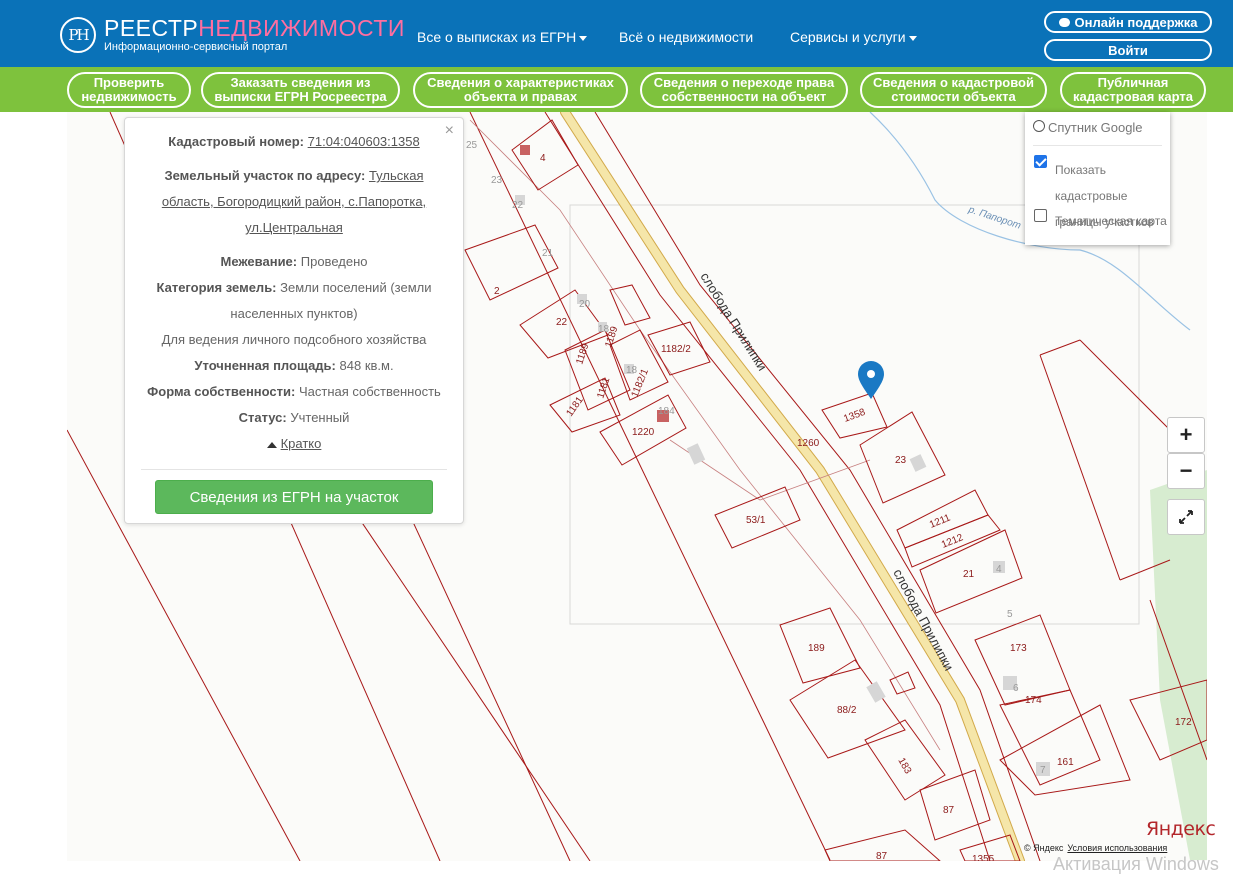  I want to click on address-link-1: Тульская, so click(396, 175).